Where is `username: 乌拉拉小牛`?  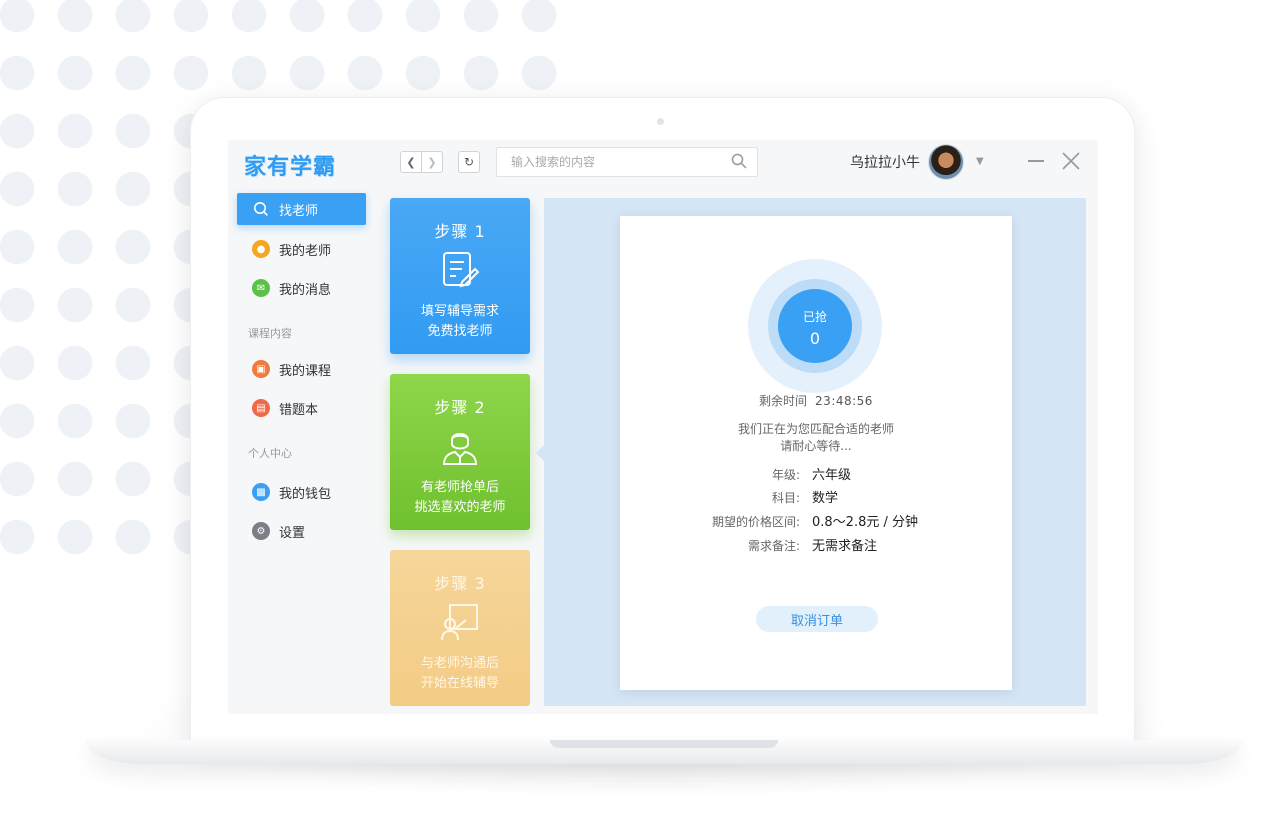 username: 乌拉拉小牛 is located at coordinates (885, 162).